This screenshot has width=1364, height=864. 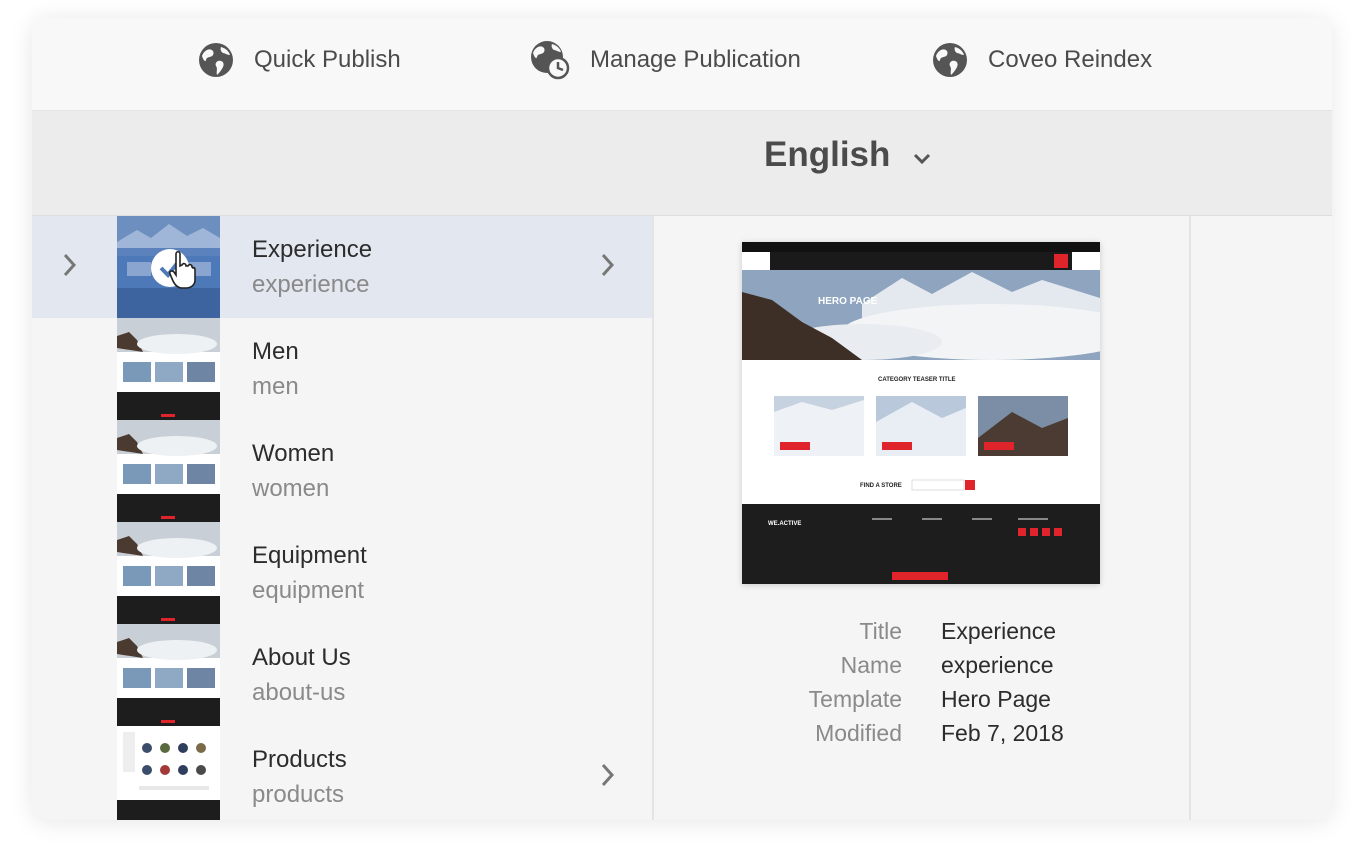 I want to click on quick-publish-button: Quick Publish, so click(x=299, y=60).